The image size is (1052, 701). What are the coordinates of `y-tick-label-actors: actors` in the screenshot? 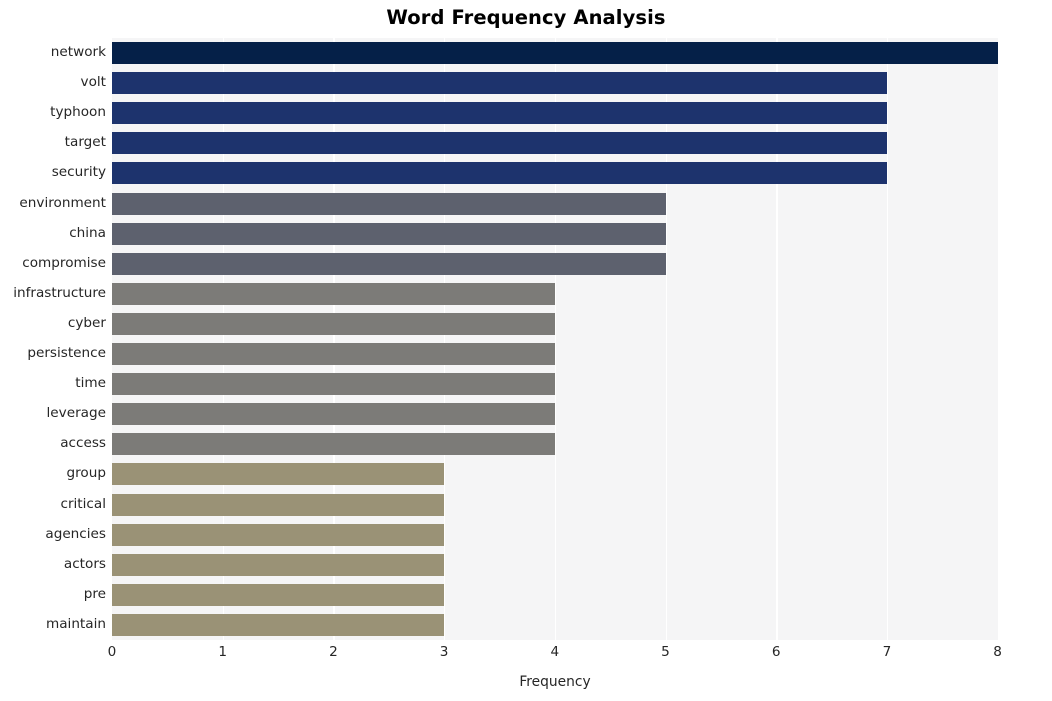 It's located at (84, 563).